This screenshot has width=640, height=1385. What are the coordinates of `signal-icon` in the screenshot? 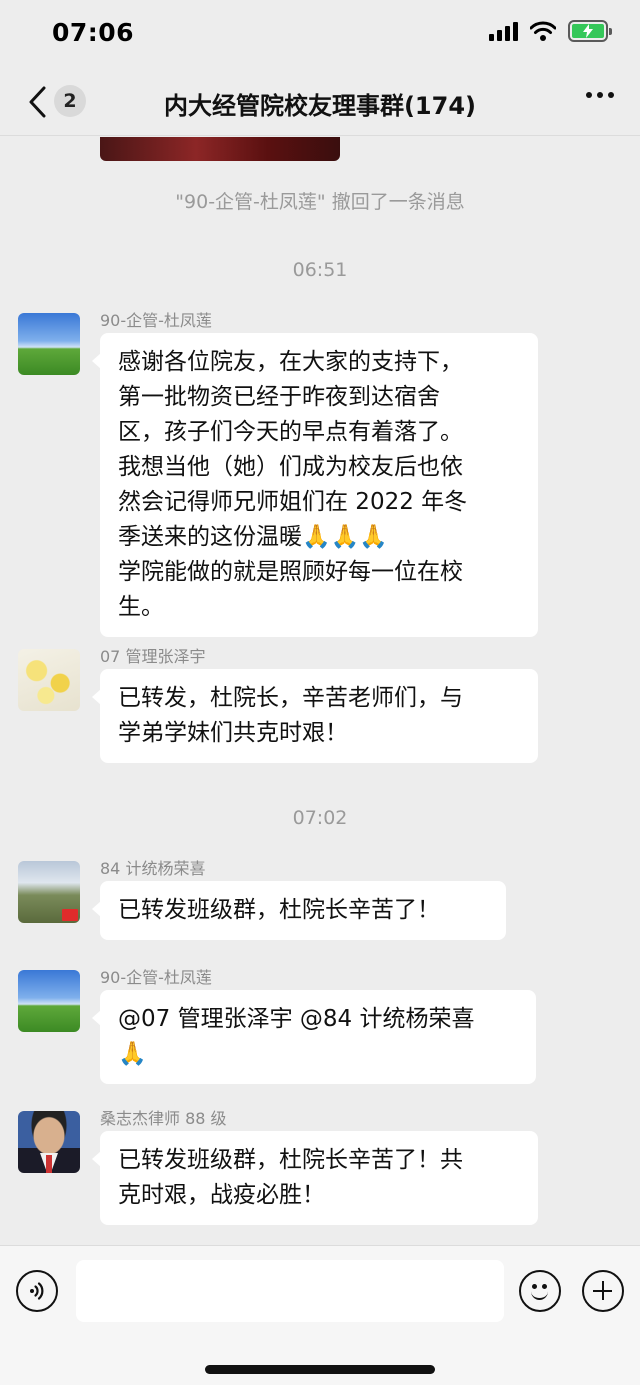 It's located at (503, 31).